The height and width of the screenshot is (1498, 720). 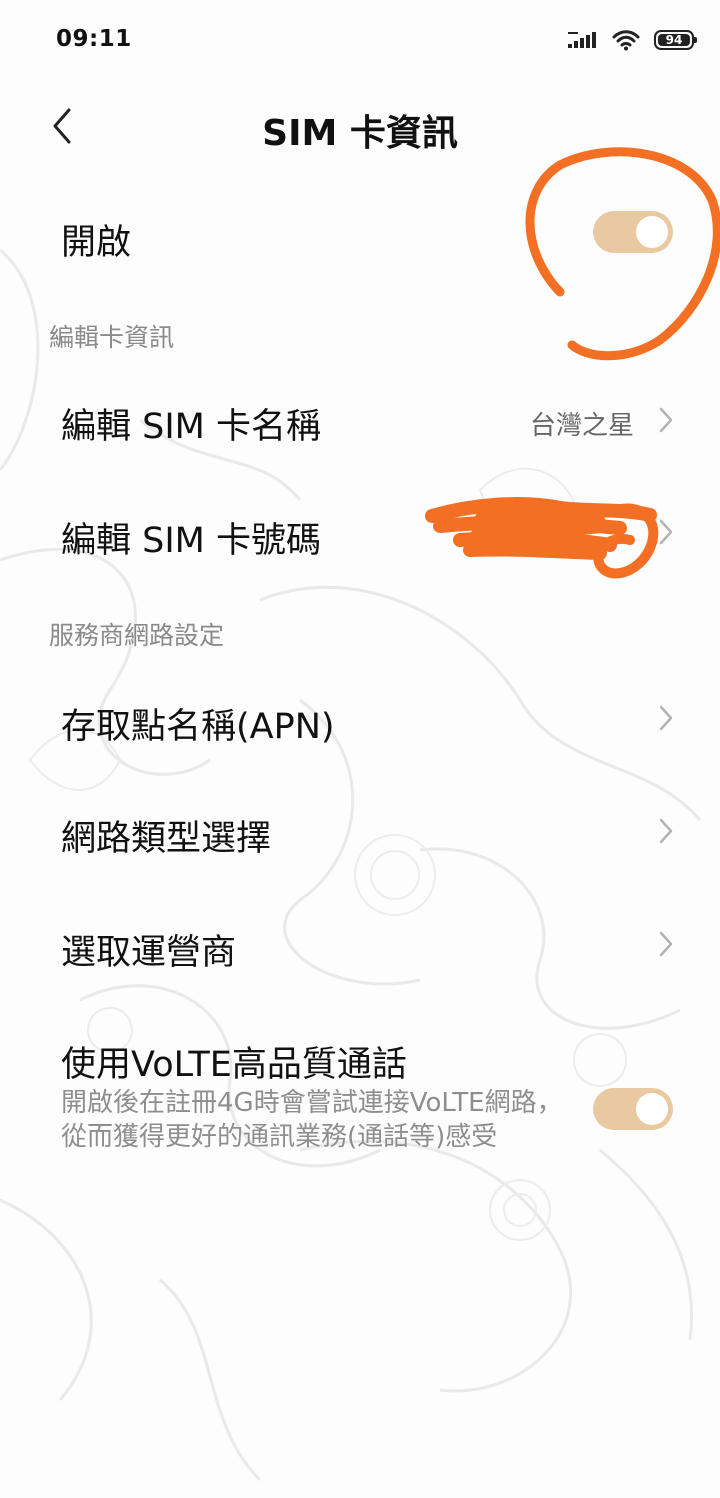 I want to click on signal-icon, so click(x=582, y=40).